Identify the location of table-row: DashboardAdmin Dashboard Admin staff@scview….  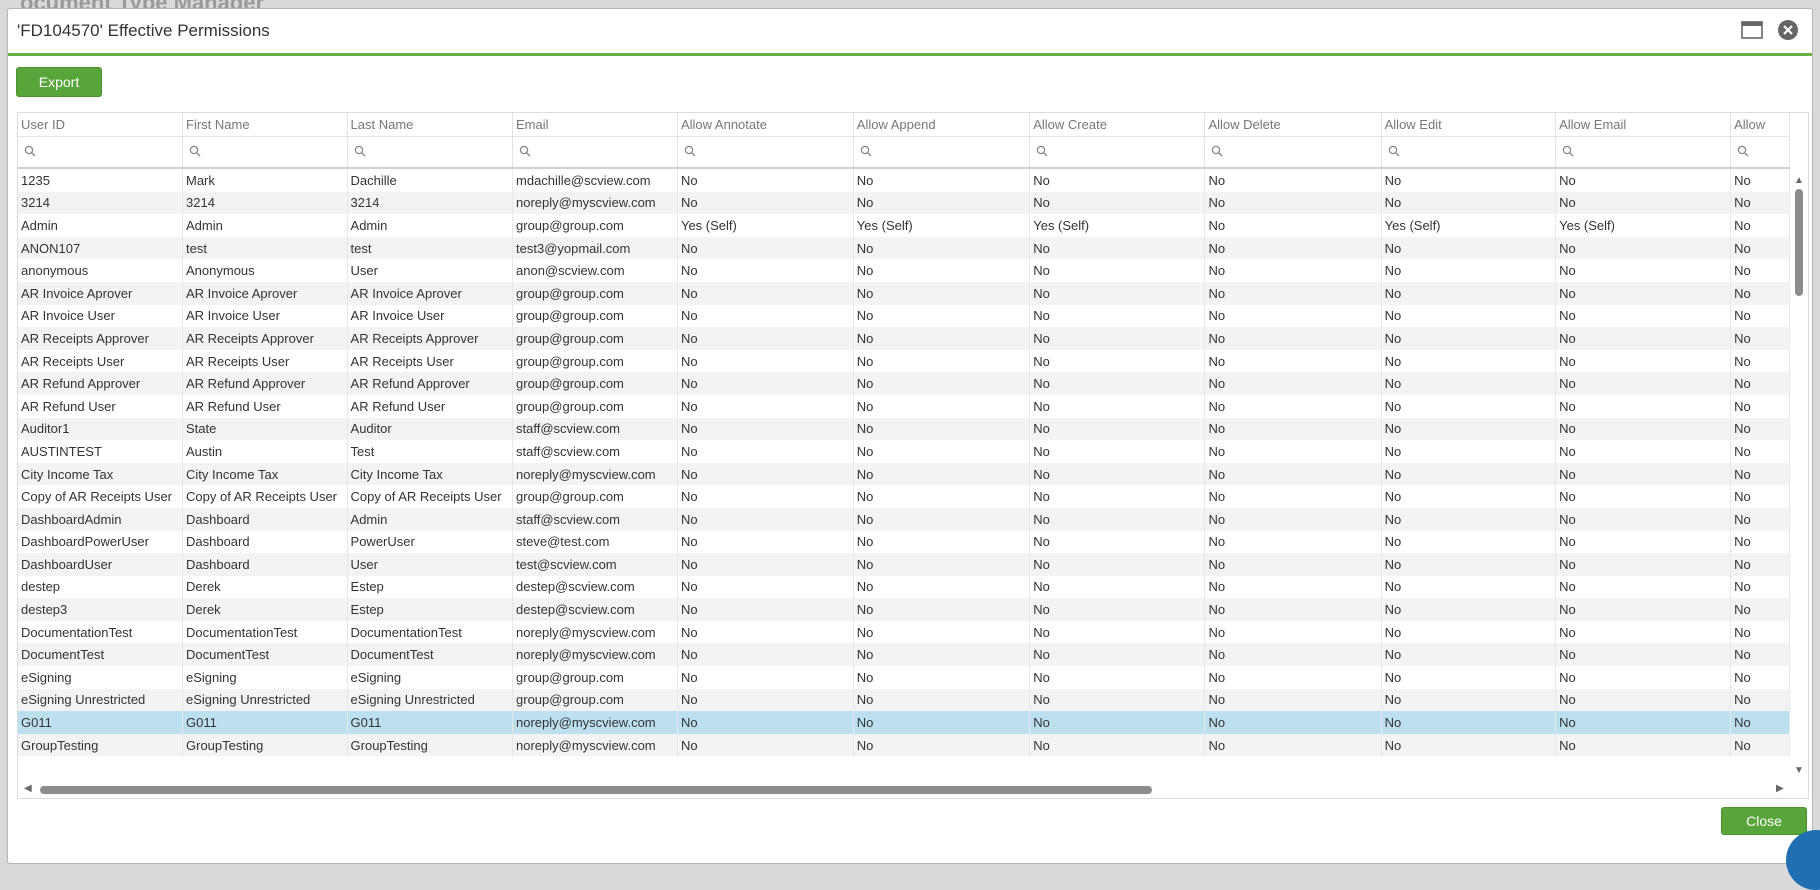
(904, 519).